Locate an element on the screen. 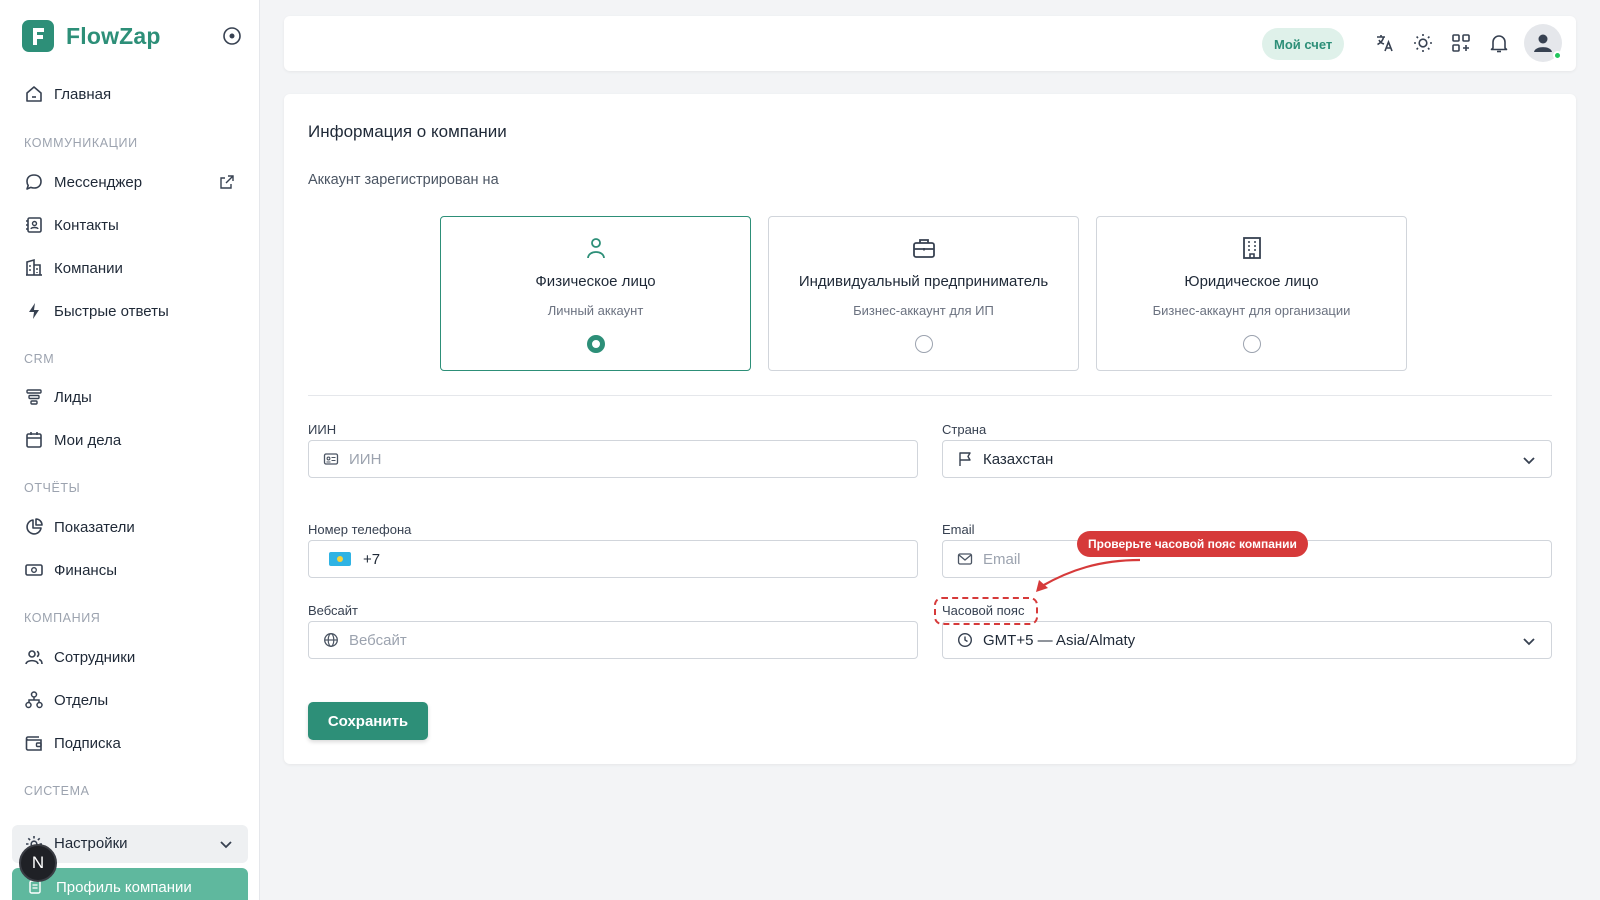 The width and height of the screenshot is (1600, 900). section-reports: ОТЧЁТЫ is located at coordinates (52, 488).